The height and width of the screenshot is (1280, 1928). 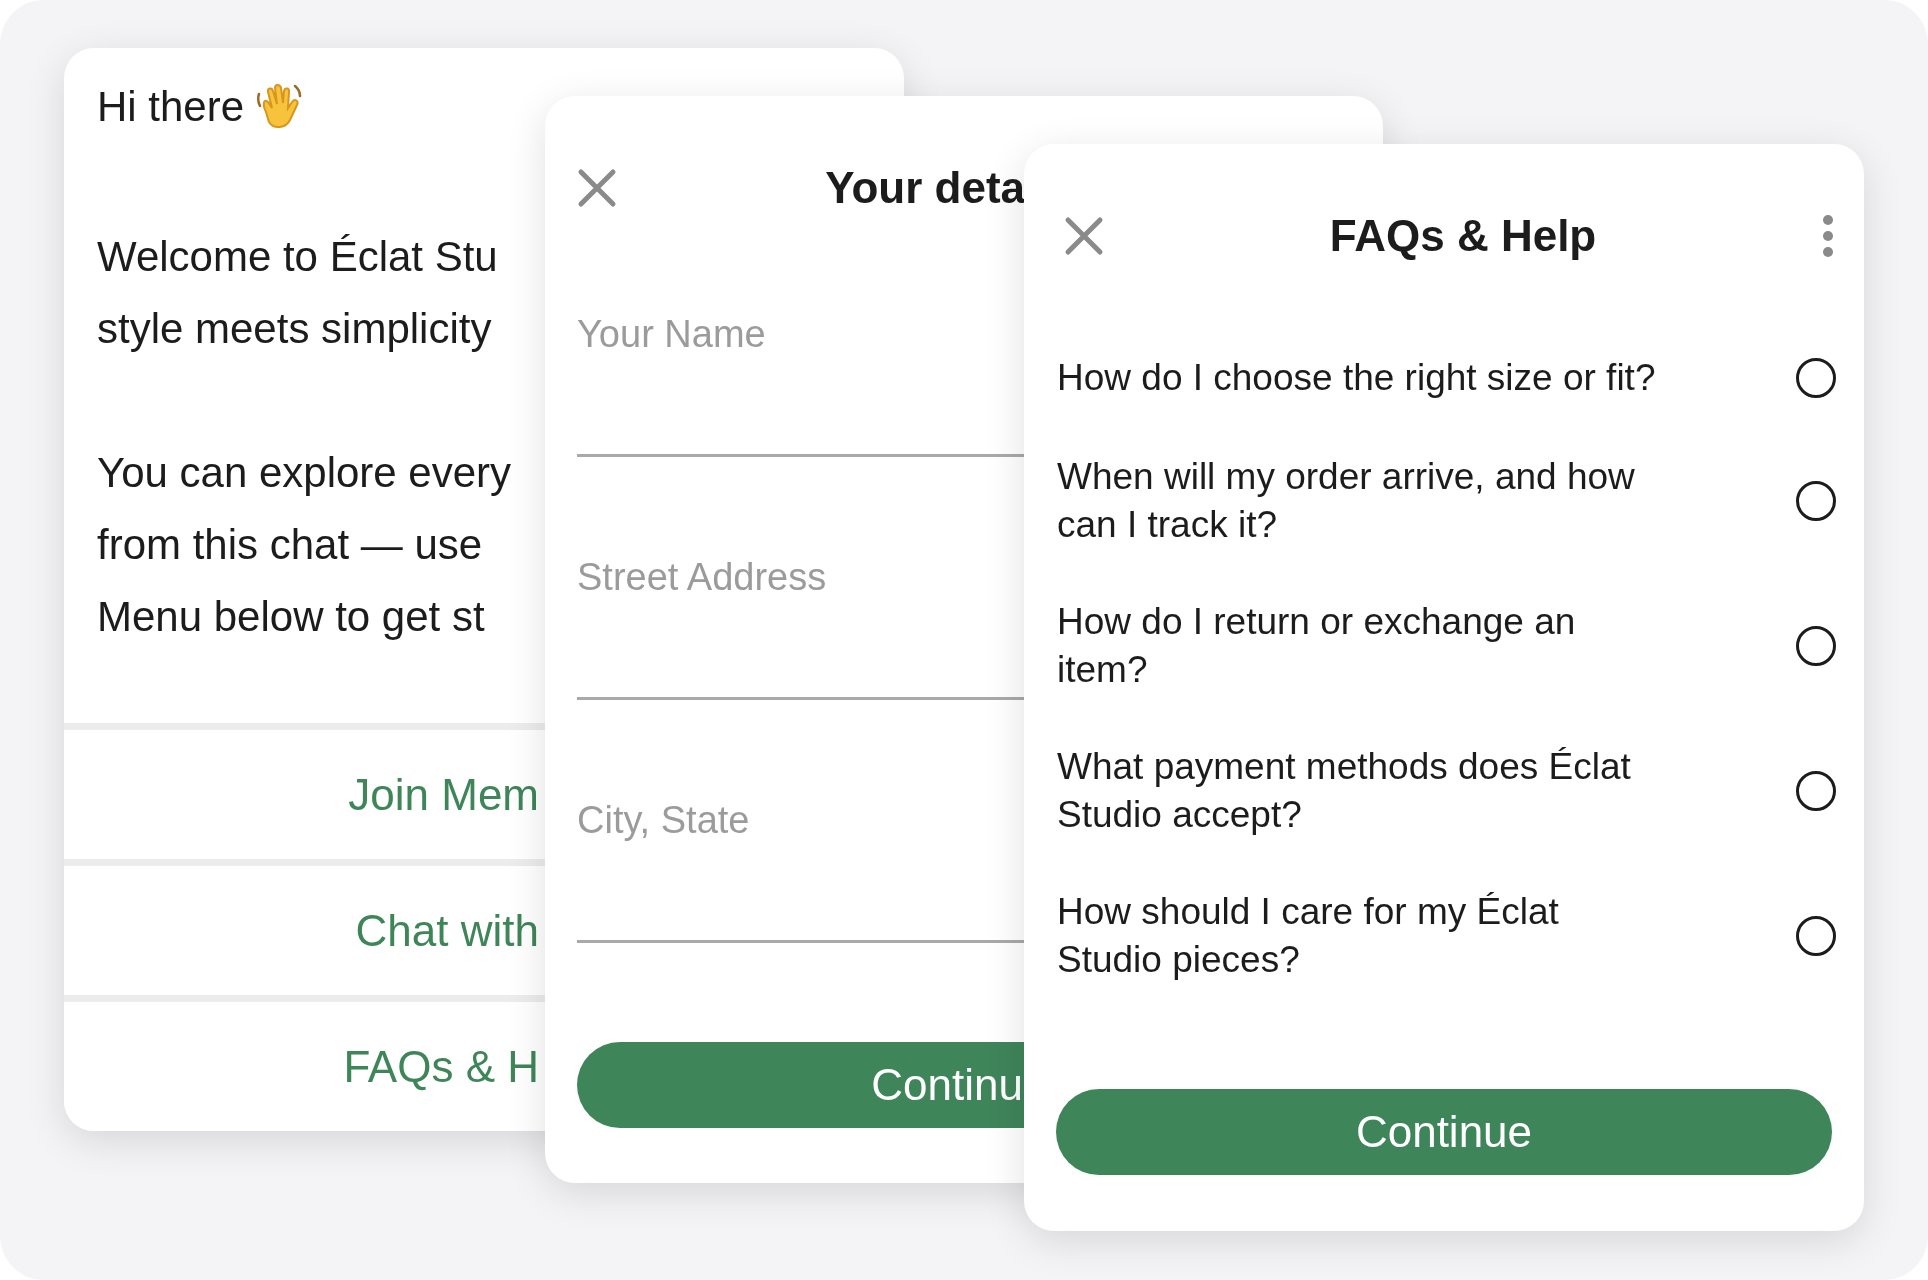 I want to click on faq-question: What payment methods does Éclat Studio accept?, so click(x=1344, y=790).